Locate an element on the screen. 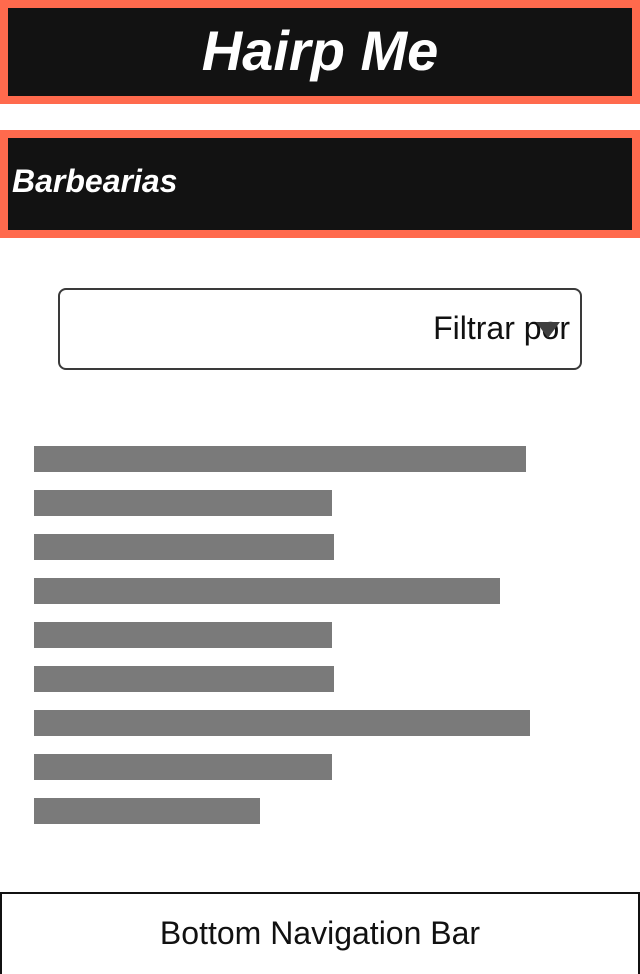 The image size is (640, 974). bottom-nav-label: Bottom Navigation Bar is located at coordinates (320, 932).